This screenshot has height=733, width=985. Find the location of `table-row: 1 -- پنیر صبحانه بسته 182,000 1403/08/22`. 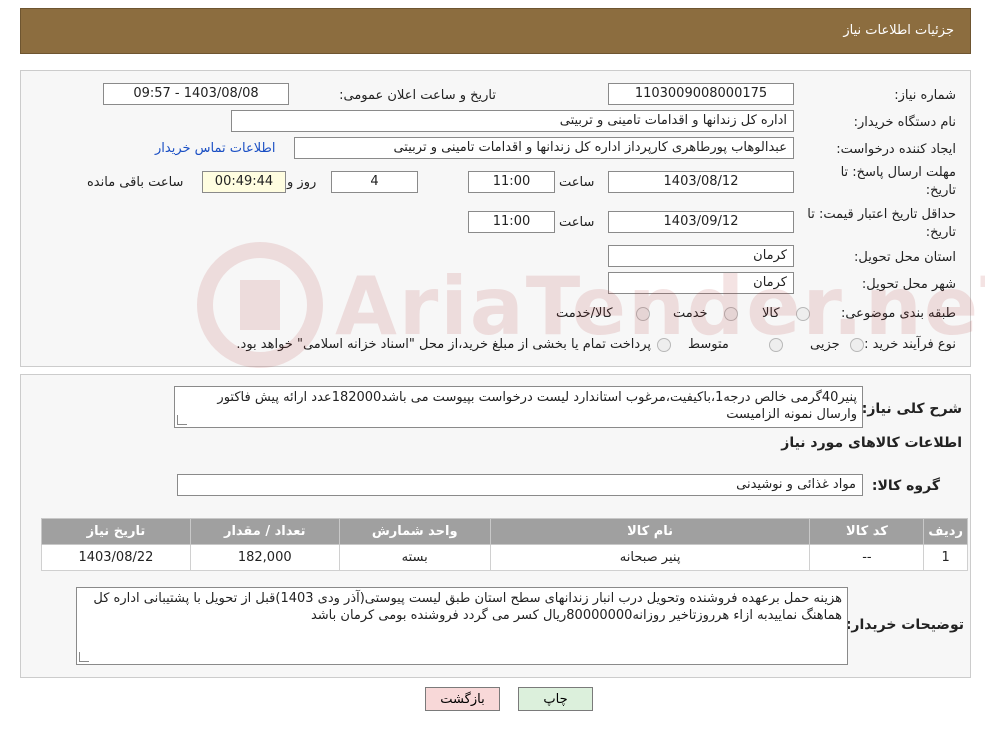

table-row: 1 -- پنیر صبحانه بسته 182,000 1403/08/22 is located at coordinates (504, 557).